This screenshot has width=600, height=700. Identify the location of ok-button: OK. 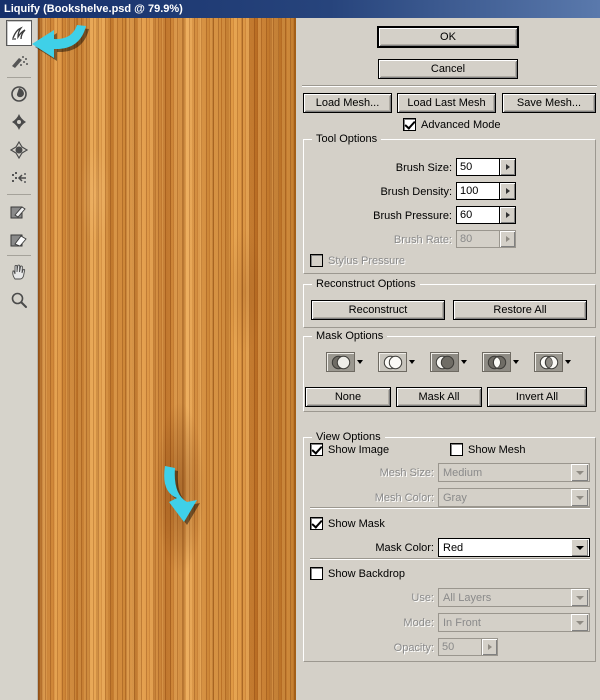
(448, 37).